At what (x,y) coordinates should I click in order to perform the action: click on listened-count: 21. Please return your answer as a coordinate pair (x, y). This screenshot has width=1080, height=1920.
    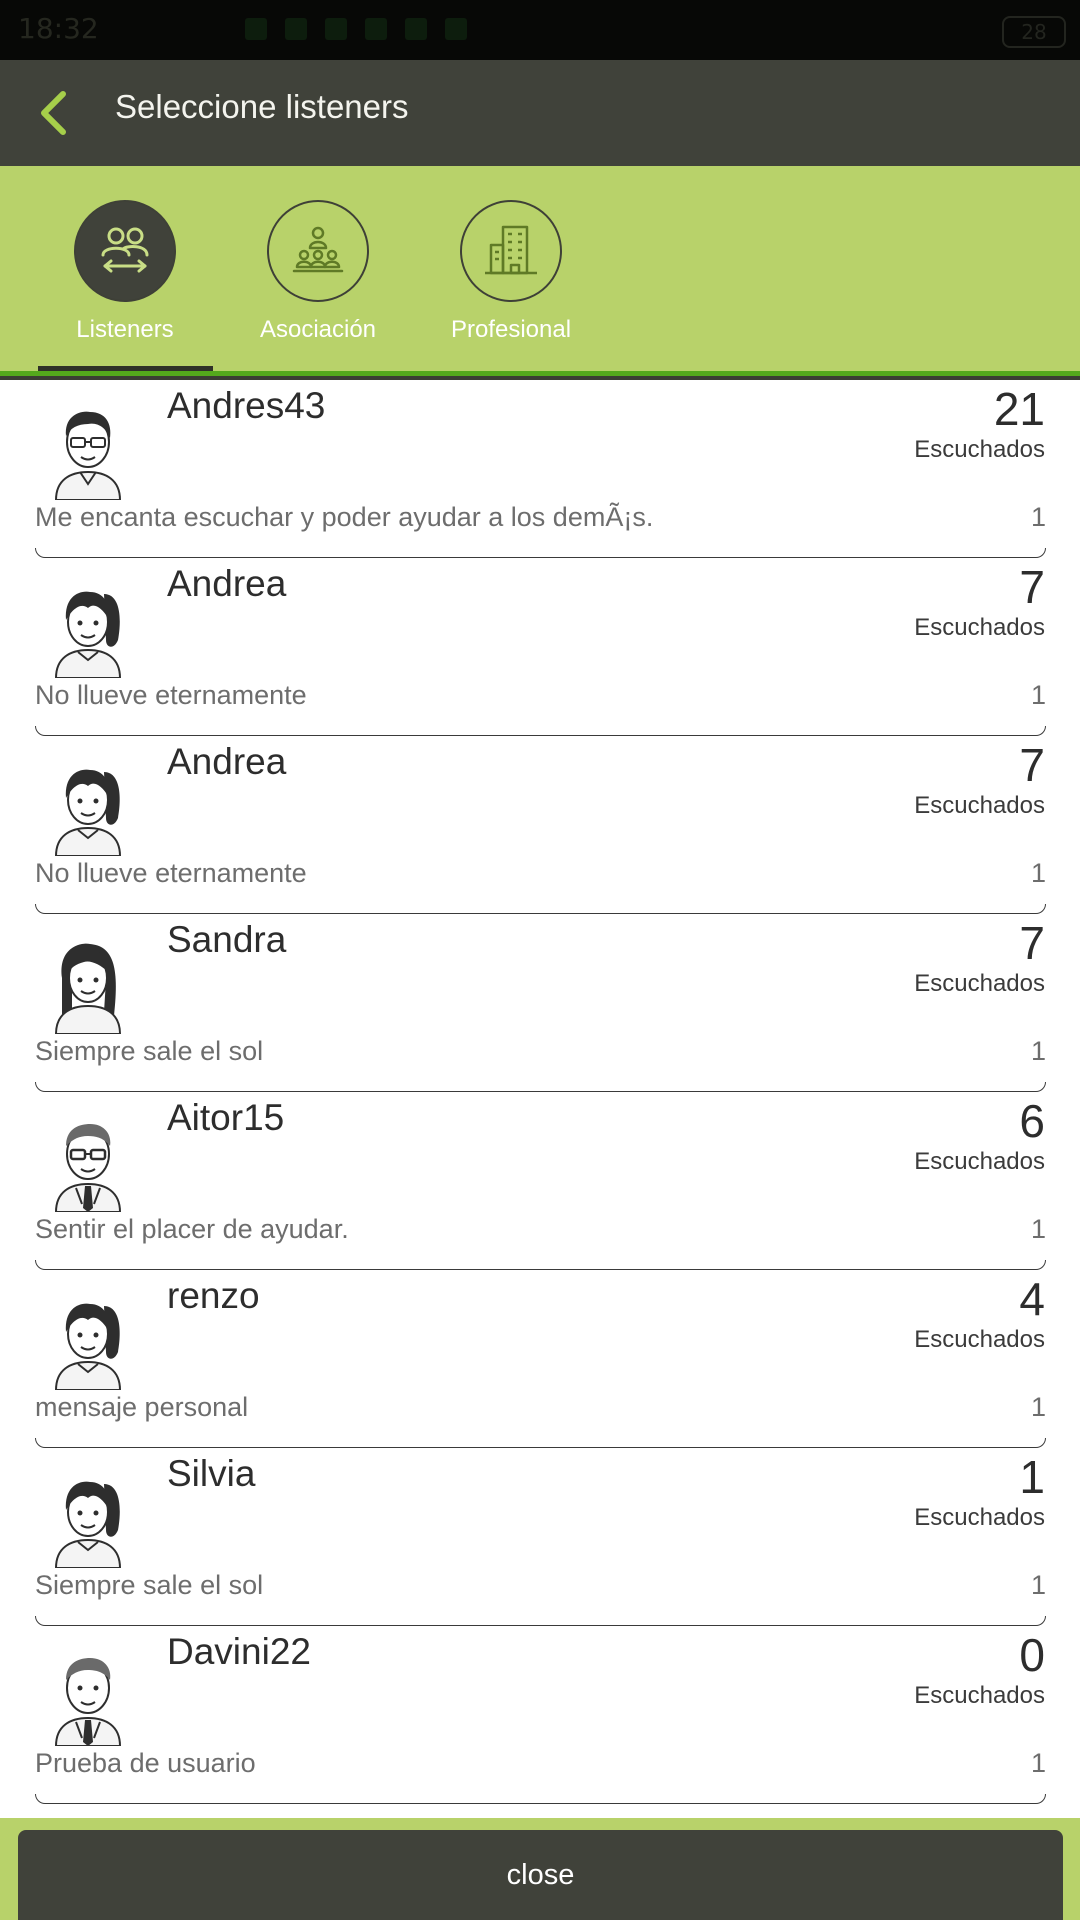
    Looking at the image, I should click on (1019, 409).